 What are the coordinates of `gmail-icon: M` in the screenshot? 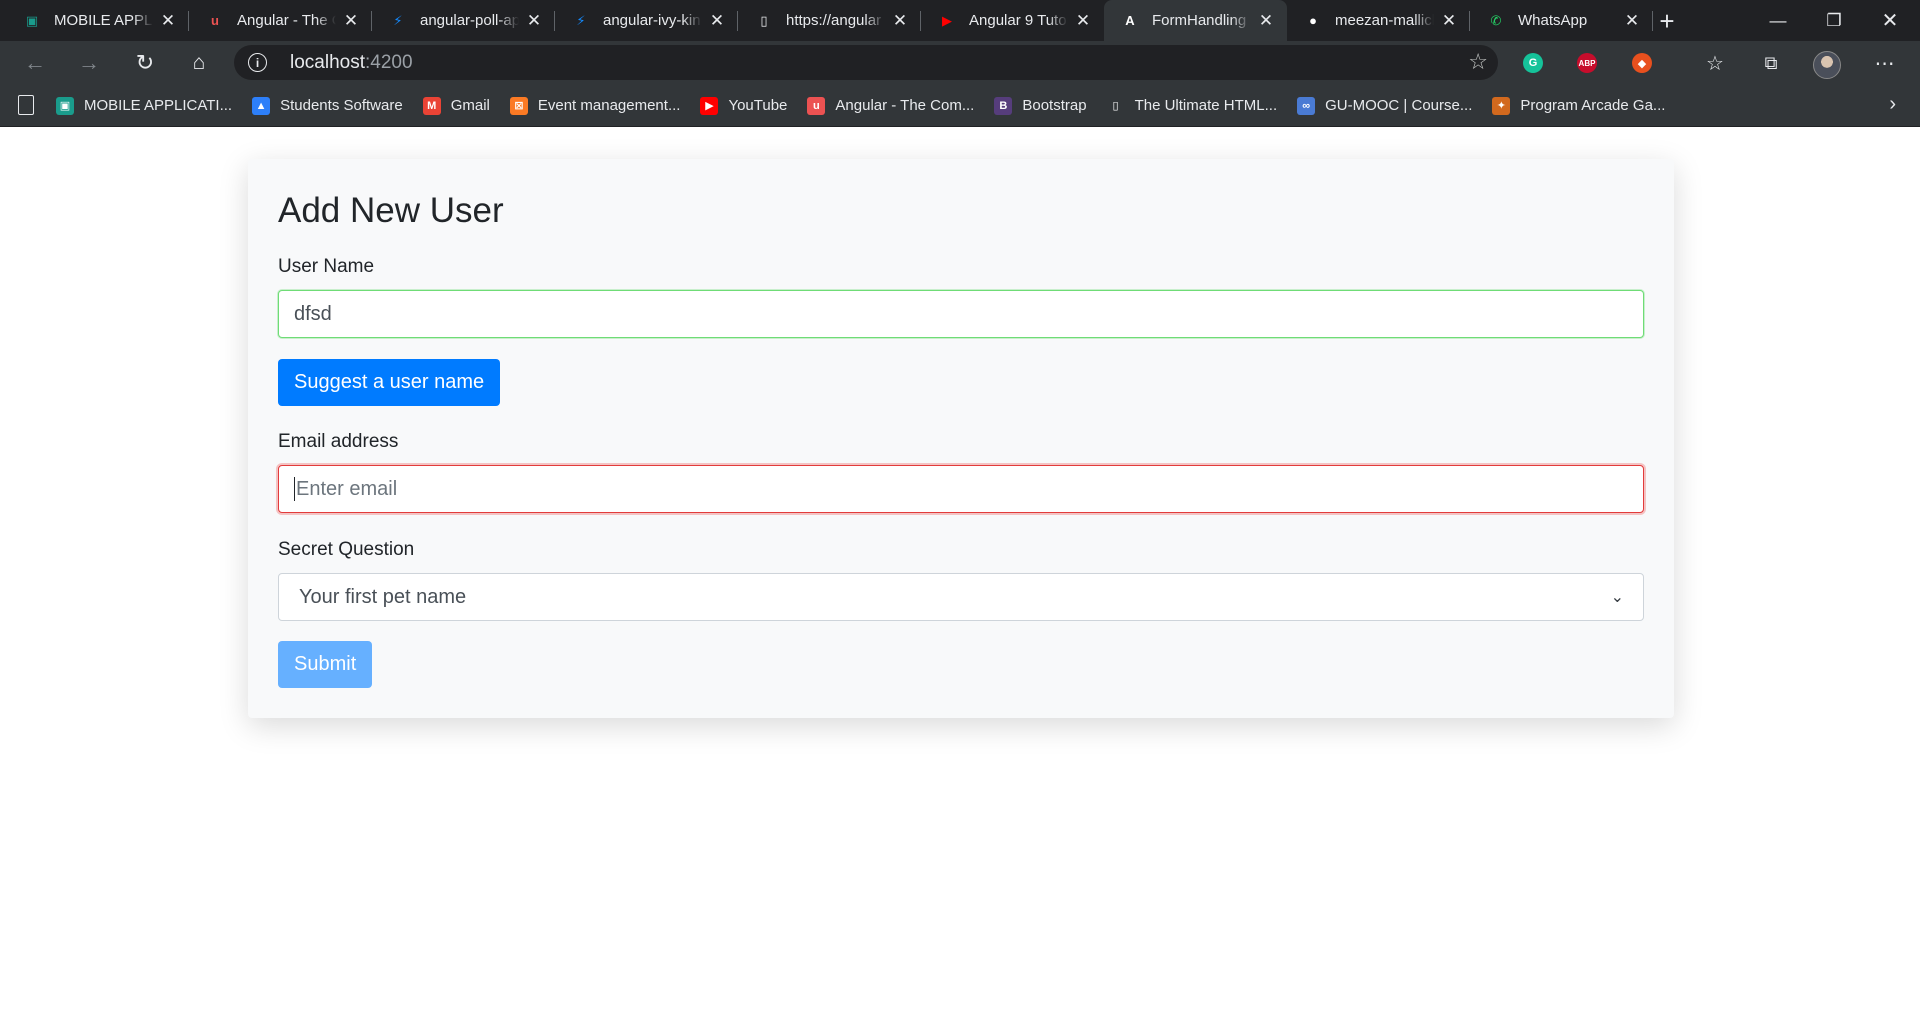 It's located at (431, 105).